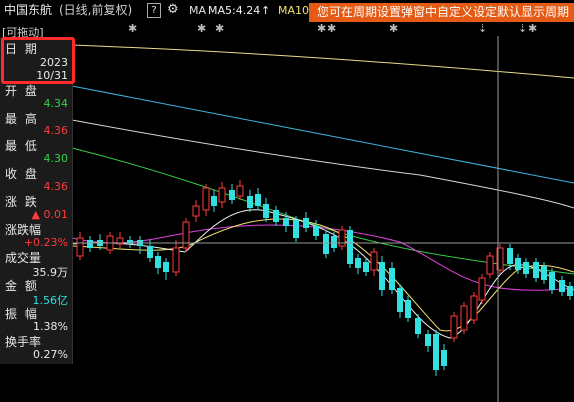 The height and width of the screenshot is (402, 574). What do you see at coordinates (56, 158) in the screenshot?
I see `low-value: 4.30` at bounding box center [56, 158].